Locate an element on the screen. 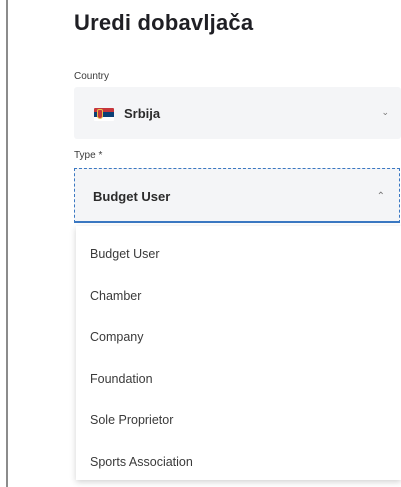  country-select: Srbija ⌄ is located at coordinates (237, 113).